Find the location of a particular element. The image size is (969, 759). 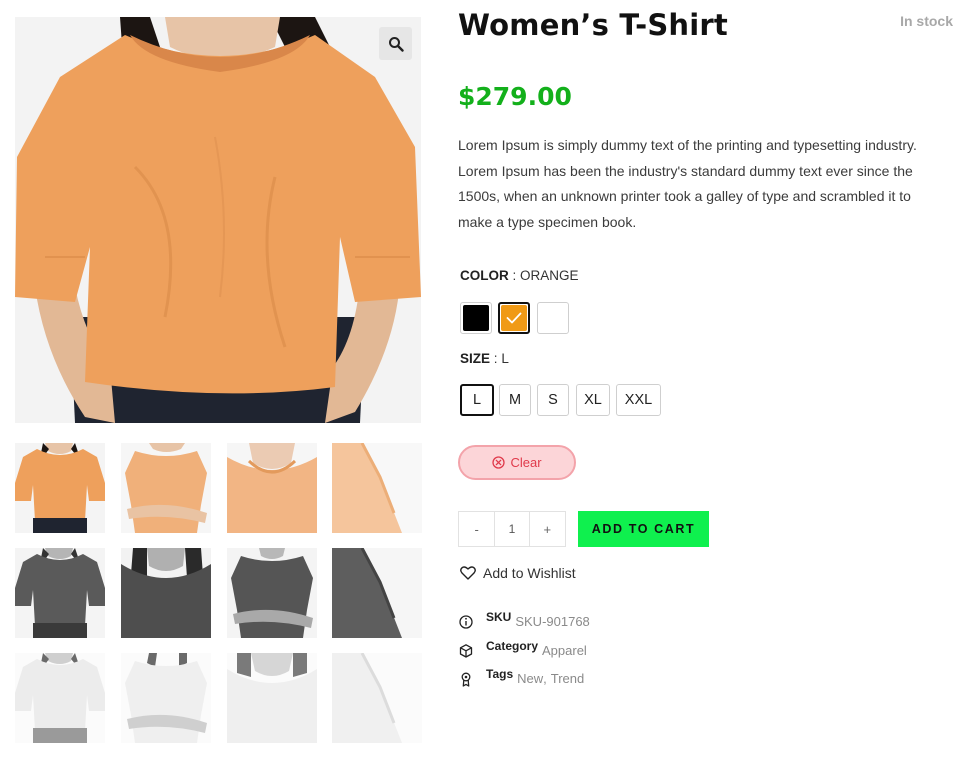

thumbnail-orange-collar is located at coordinates (272, 488).